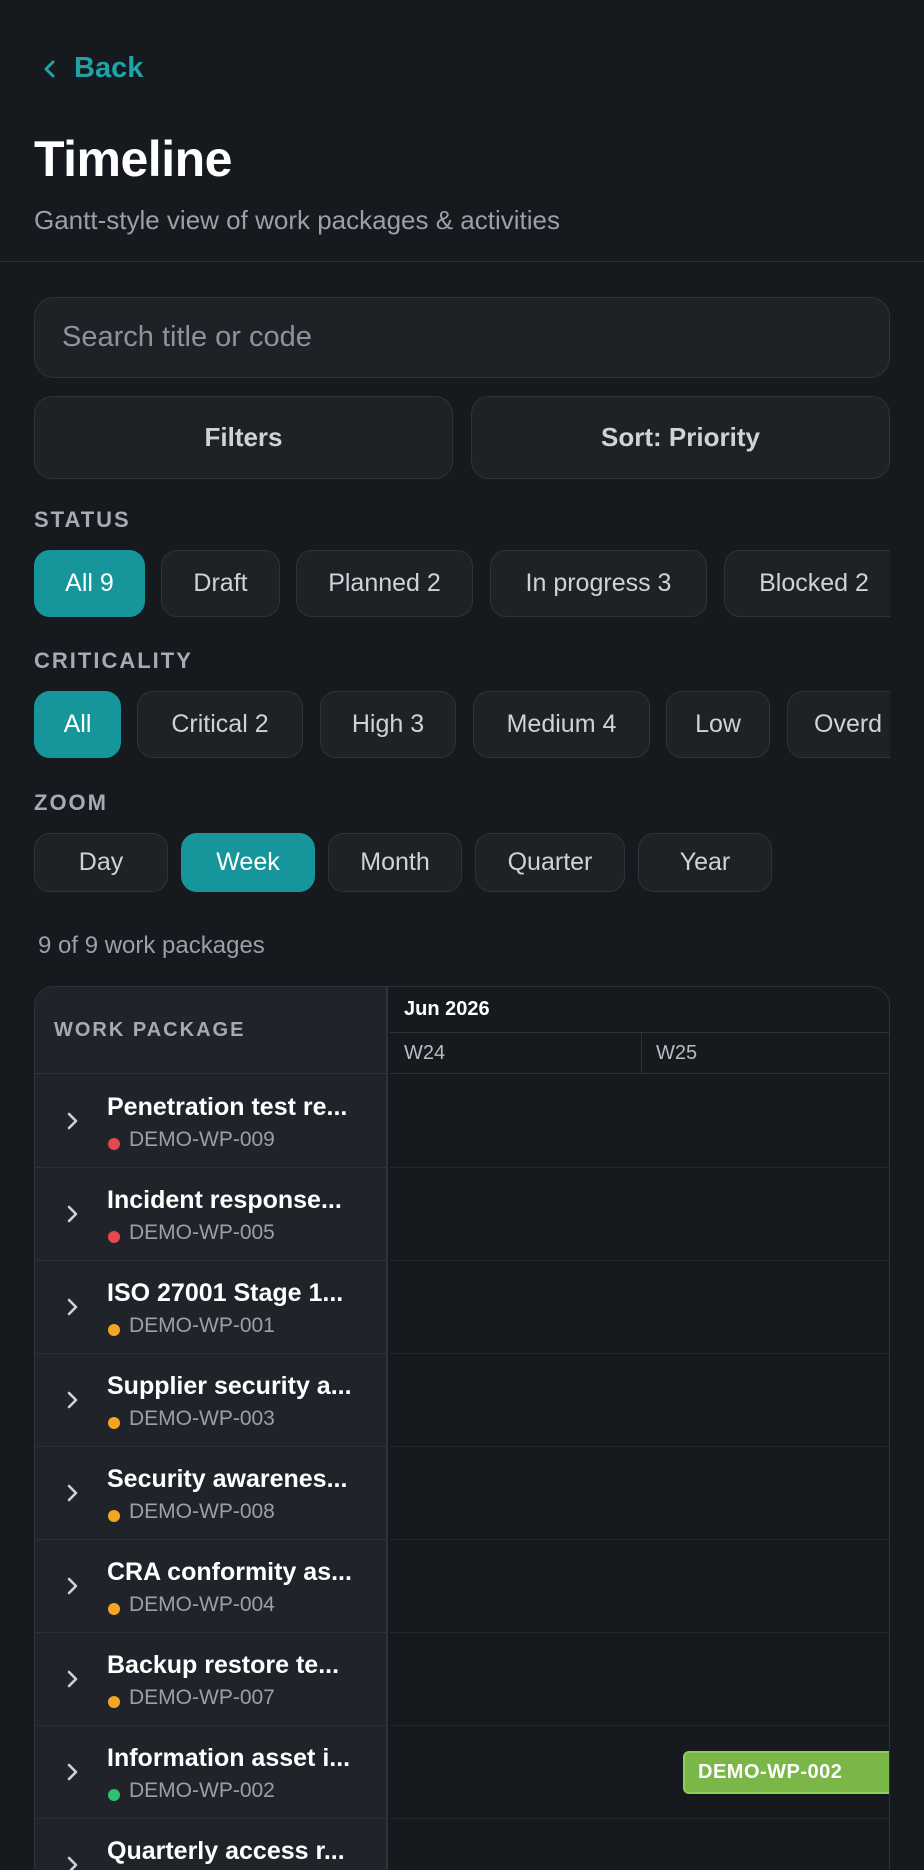 This screenshot has width=924, height=1870. What do you see at coordinates (77, 724) in the screenshot?
I see `criticality-chip-all: All` at bounding box center [77, 724].